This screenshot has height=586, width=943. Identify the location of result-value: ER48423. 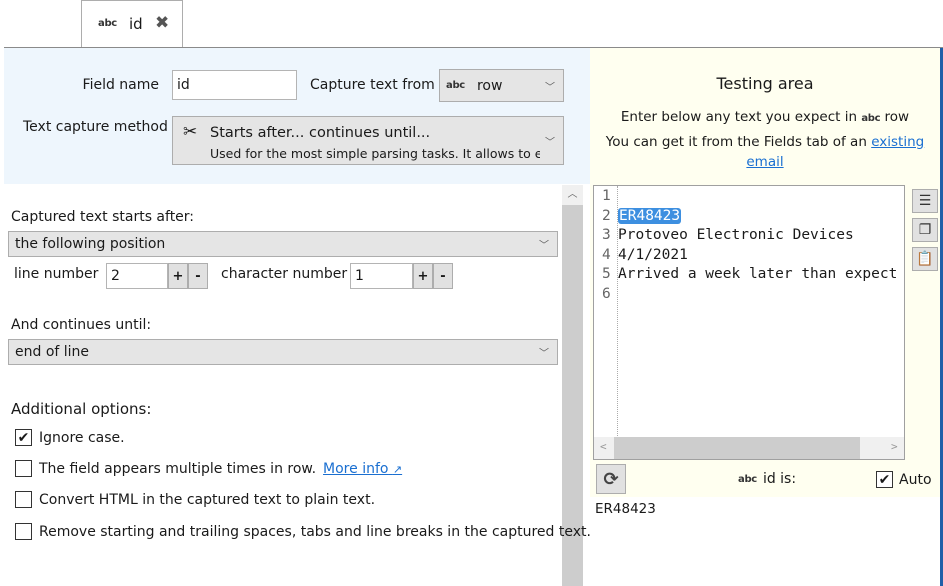
(625, 509).